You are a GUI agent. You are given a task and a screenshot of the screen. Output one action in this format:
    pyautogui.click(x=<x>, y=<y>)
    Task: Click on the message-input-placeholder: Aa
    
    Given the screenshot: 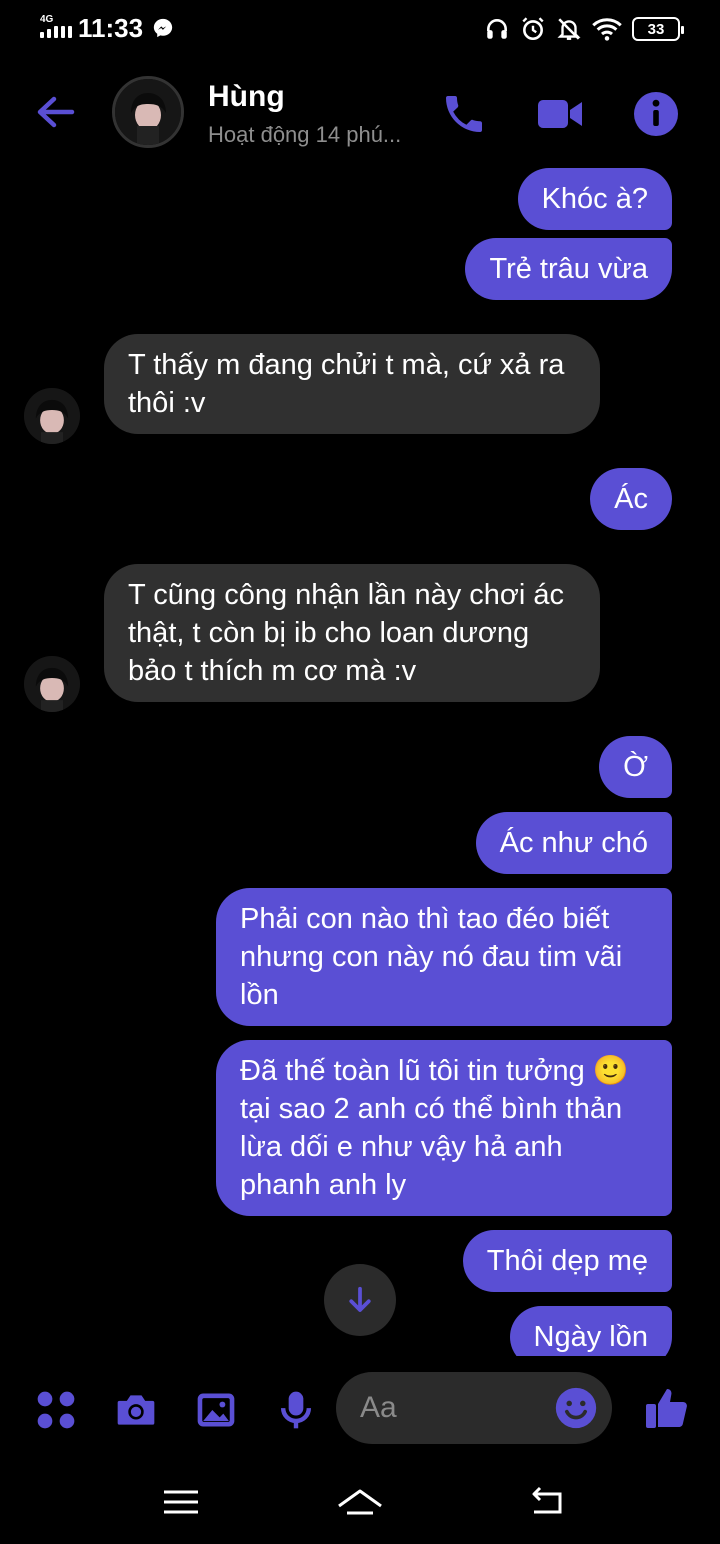 What is the action you would take?
    pyautogui.click(x=378, y=1407)
    